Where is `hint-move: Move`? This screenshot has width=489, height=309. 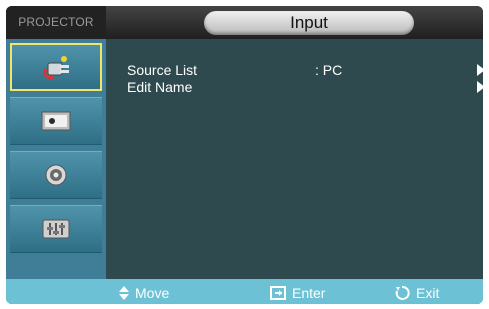
hint-move: Move is located at coordinates (144, 293).